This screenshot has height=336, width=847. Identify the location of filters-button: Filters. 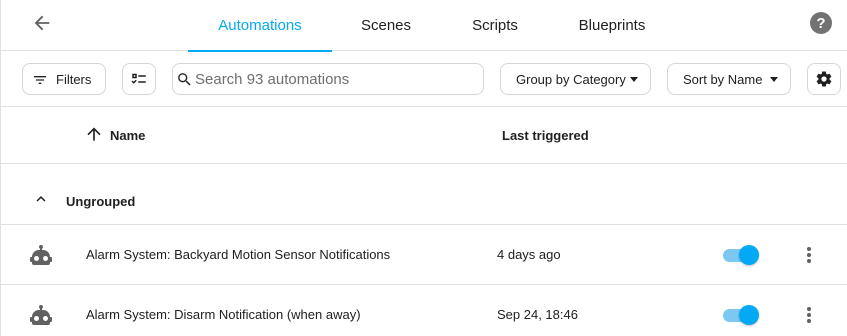
(64, 79).